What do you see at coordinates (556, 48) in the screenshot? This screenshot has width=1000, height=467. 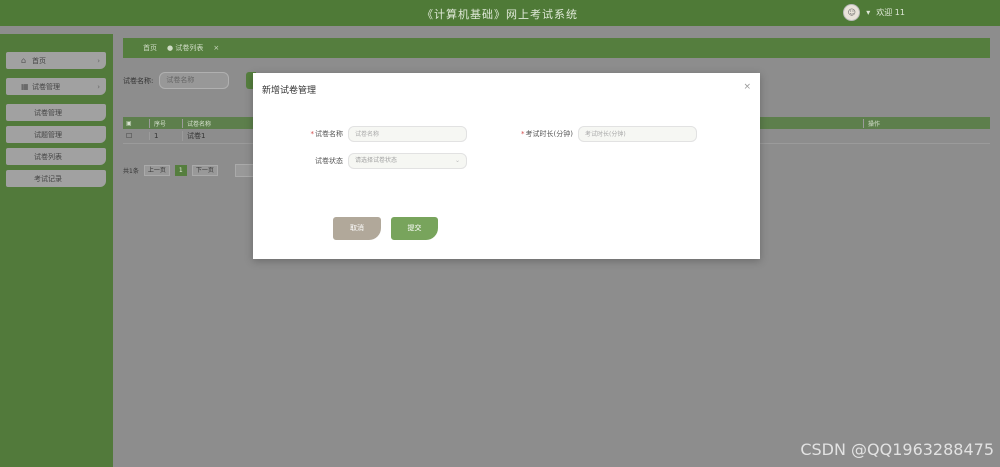 I see `breadcrumb: 首页 ● 试卷列表 ×` at bounding box center [556, 48].